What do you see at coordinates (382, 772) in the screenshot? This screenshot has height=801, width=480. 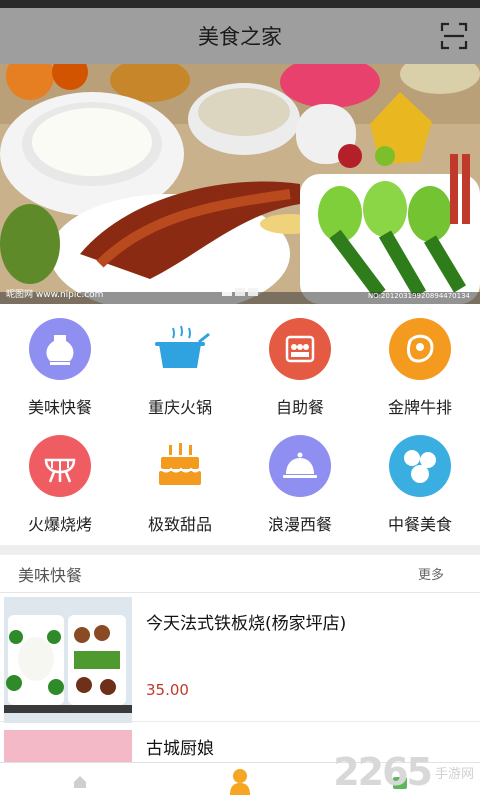 I see `watermark-number: 2265` at bounding box center [382, 772].